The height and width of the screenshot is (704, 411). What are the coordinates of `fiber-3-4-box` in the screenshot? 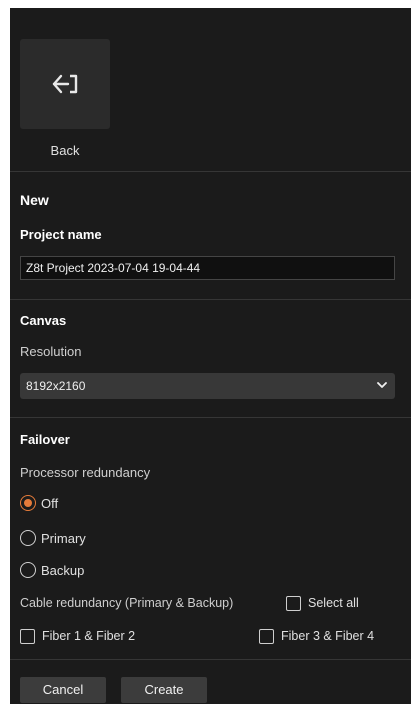 It's located at (266, 636).